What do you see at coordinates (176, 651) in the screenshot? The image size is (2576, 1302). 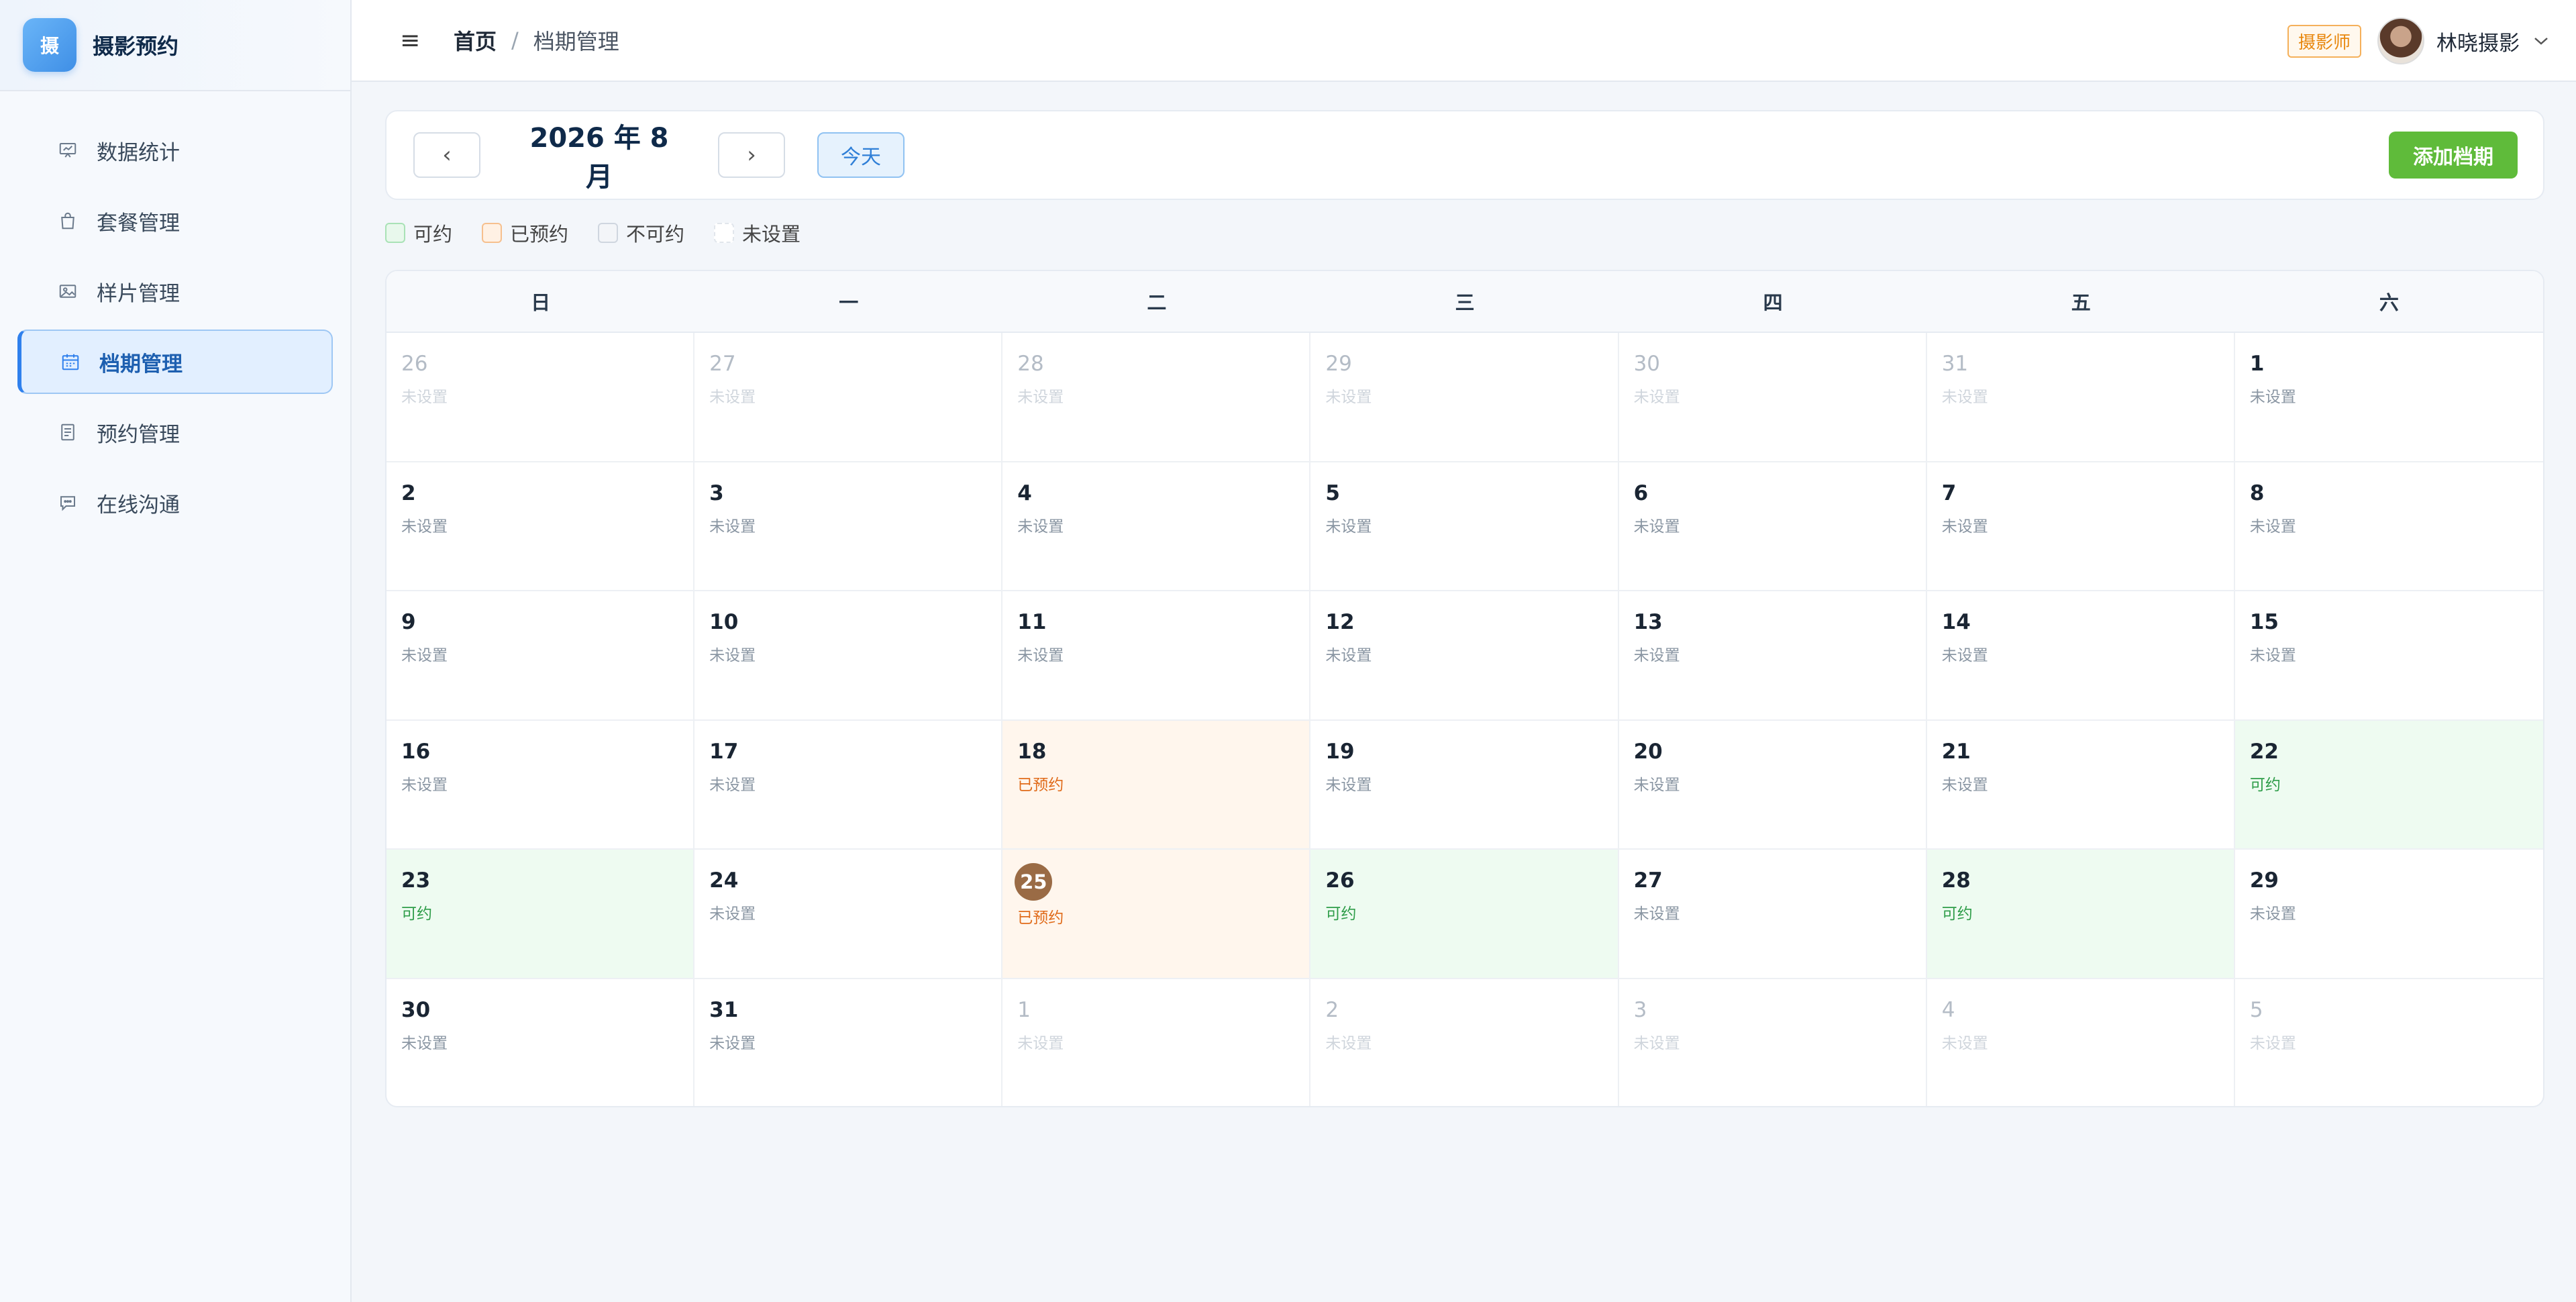 I see `sidebar: 摄 摄影预约 数据统计套餐管理 样片管理档期管理 预约管理在线沟通` at bounding box center [176, 651].